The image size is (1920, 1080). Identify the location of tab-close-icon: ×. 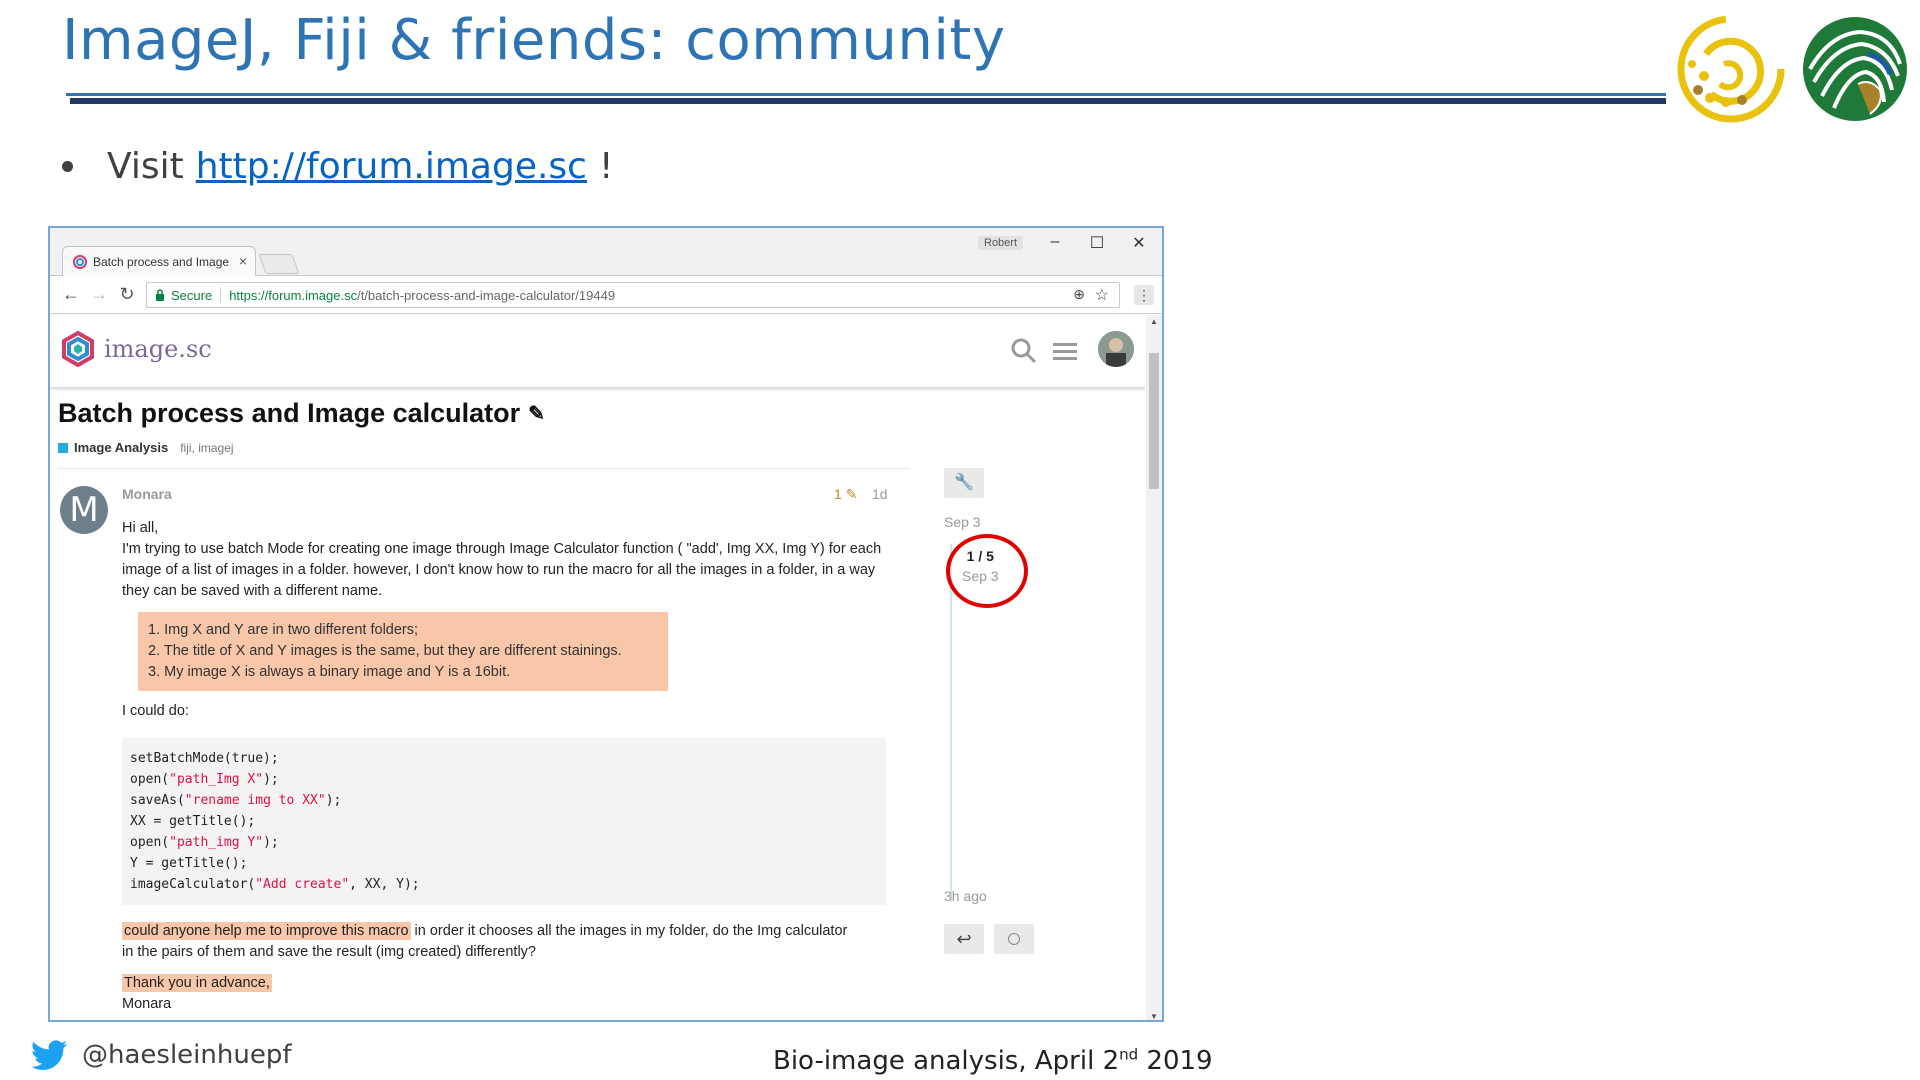
(243, 261).